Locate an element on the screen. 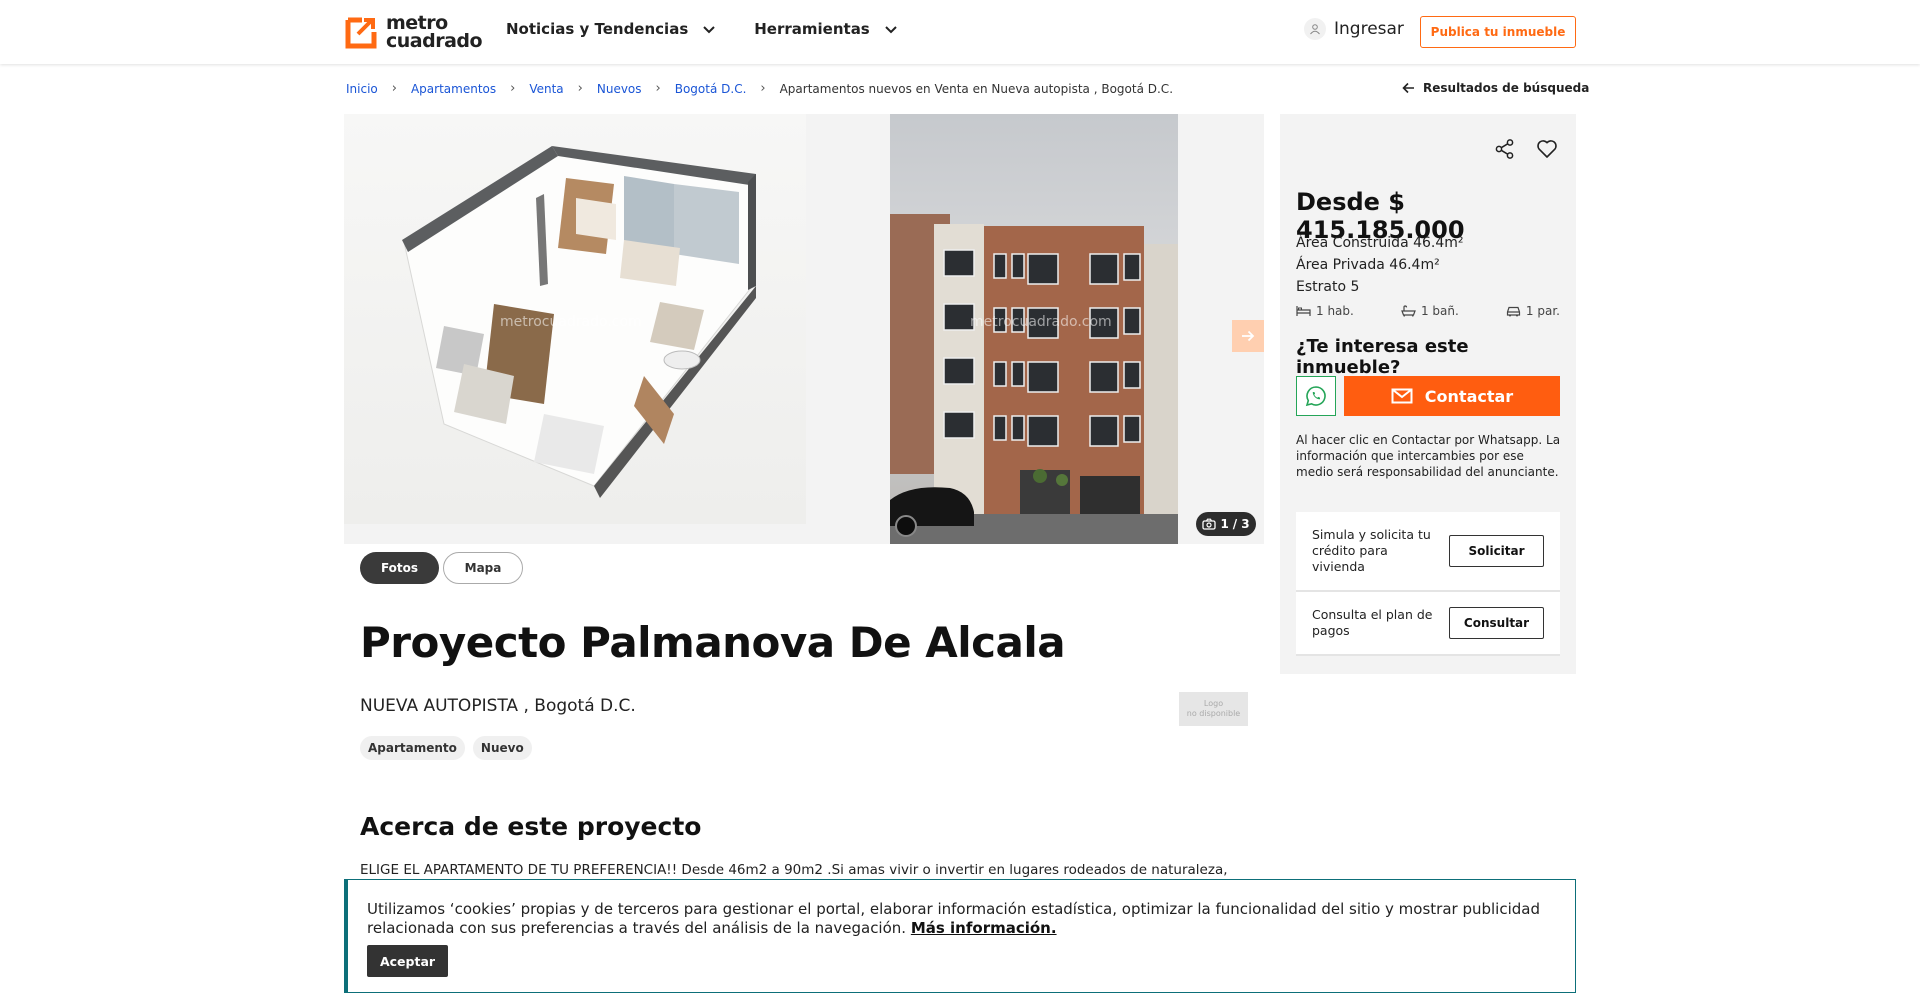 This screenshot has width=1920, height=993. mail-icon is located at coordinates (1402, 396).